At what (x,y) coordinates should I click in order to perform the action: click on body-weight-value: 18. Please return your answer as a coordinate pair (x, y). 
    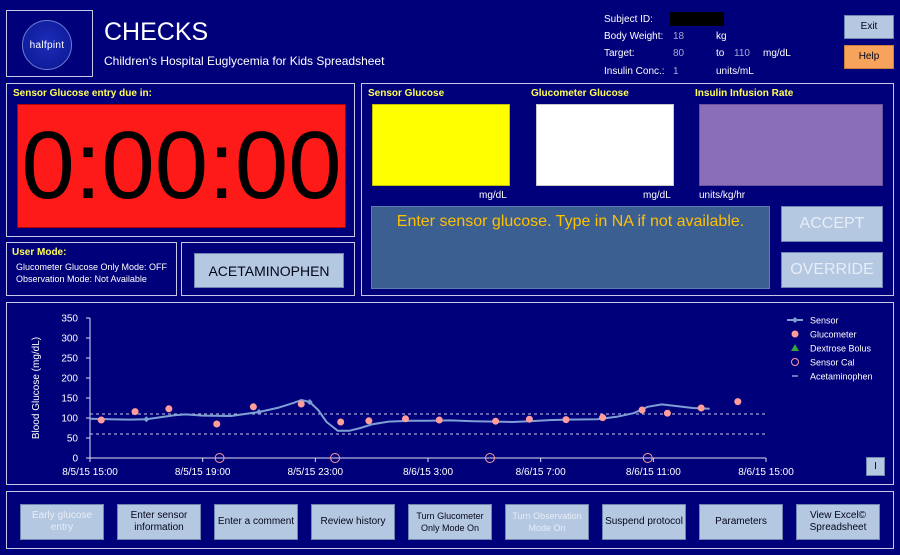
    Looking at the image, I should click on (679, 36).